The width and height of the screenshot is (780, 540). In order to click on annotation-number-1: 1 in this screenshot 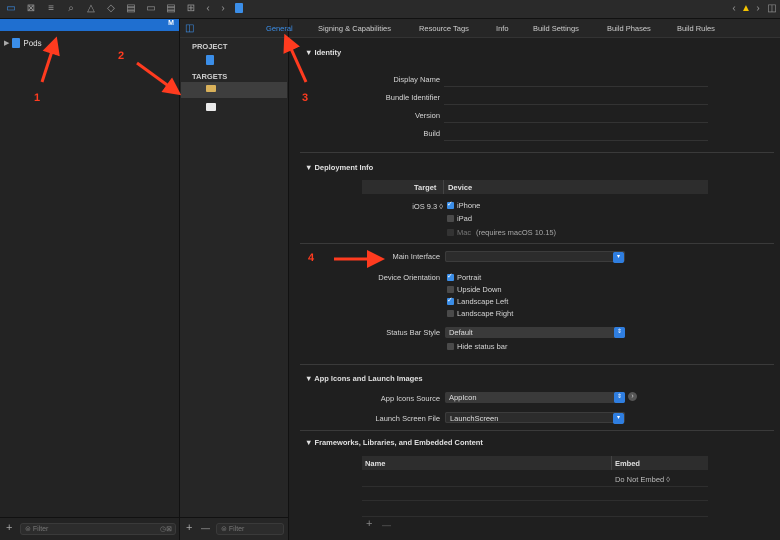, I will do `click(37, 98)`.